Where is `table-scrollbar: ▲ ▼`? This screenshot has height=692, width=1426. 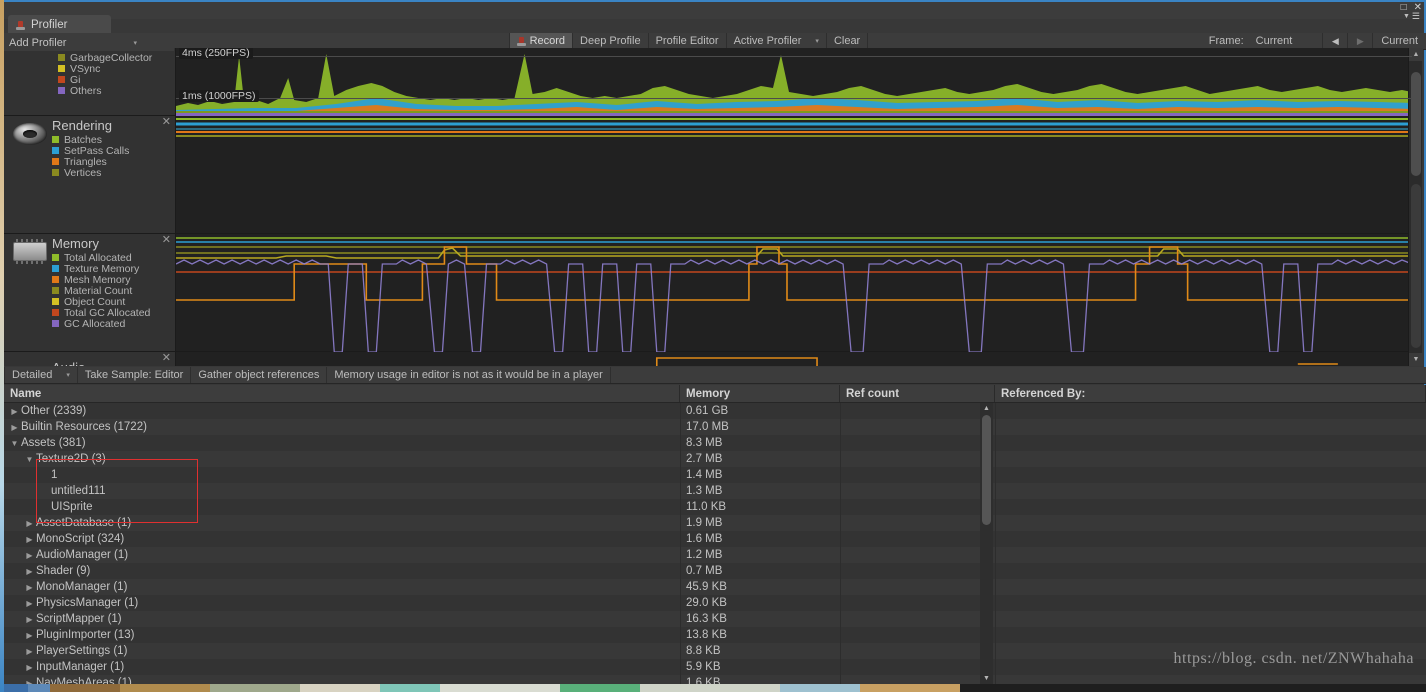
table-scrollbar: ▲ ▼ is located at coordinates (986, 543).